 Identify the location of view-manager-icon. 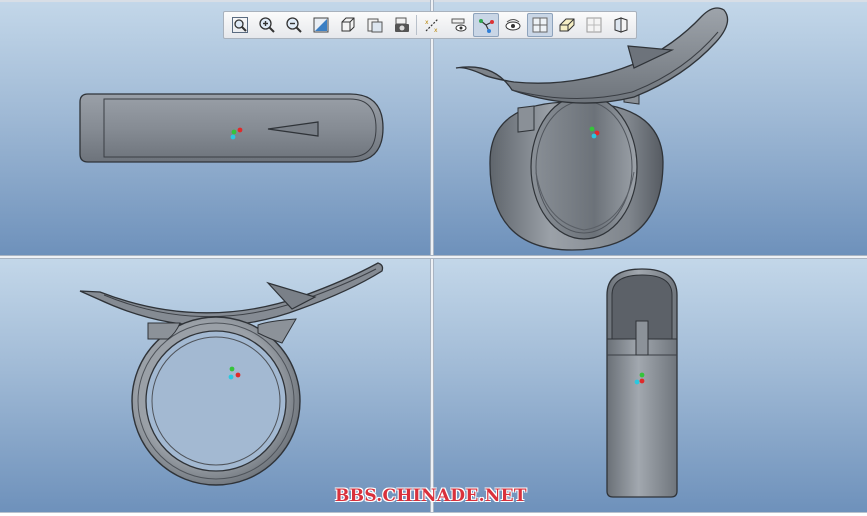
(512, 25).